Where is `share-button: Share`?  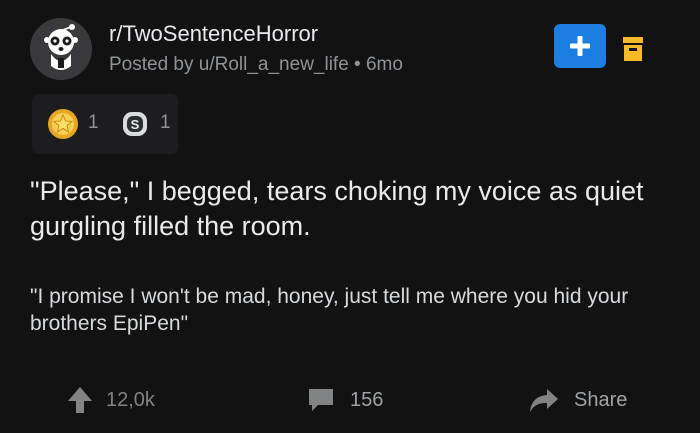 share-button: Share is located at coordinates (577, 400).